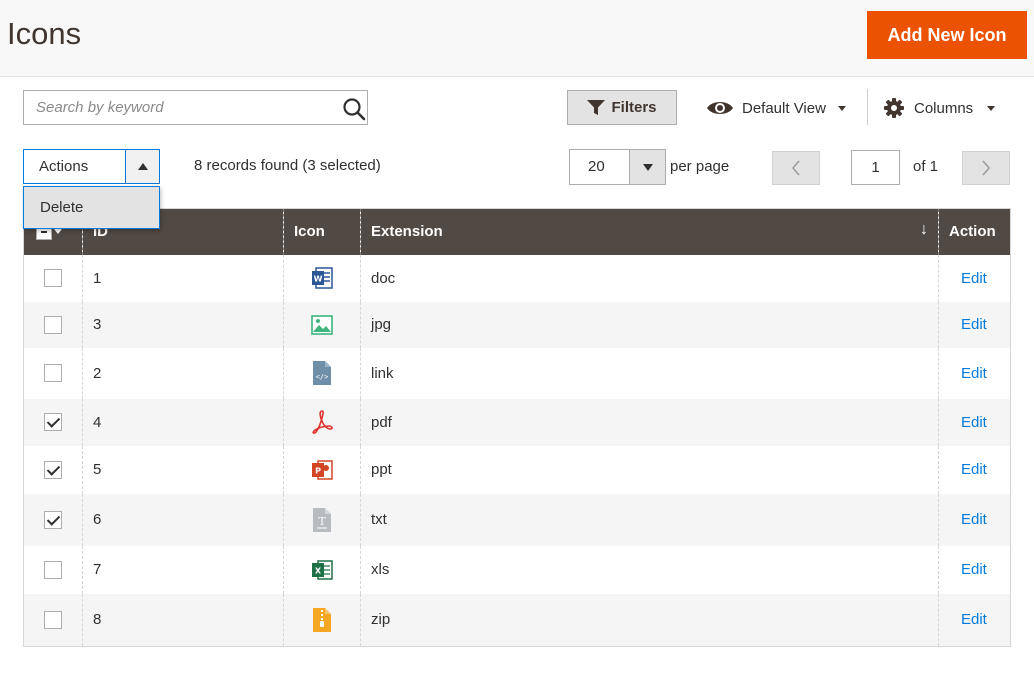 This screenshot has height=694, width=1034. Describe the element at coordinates (617, 167) in the screenshot. I see `per-page-select: 20` at that location.